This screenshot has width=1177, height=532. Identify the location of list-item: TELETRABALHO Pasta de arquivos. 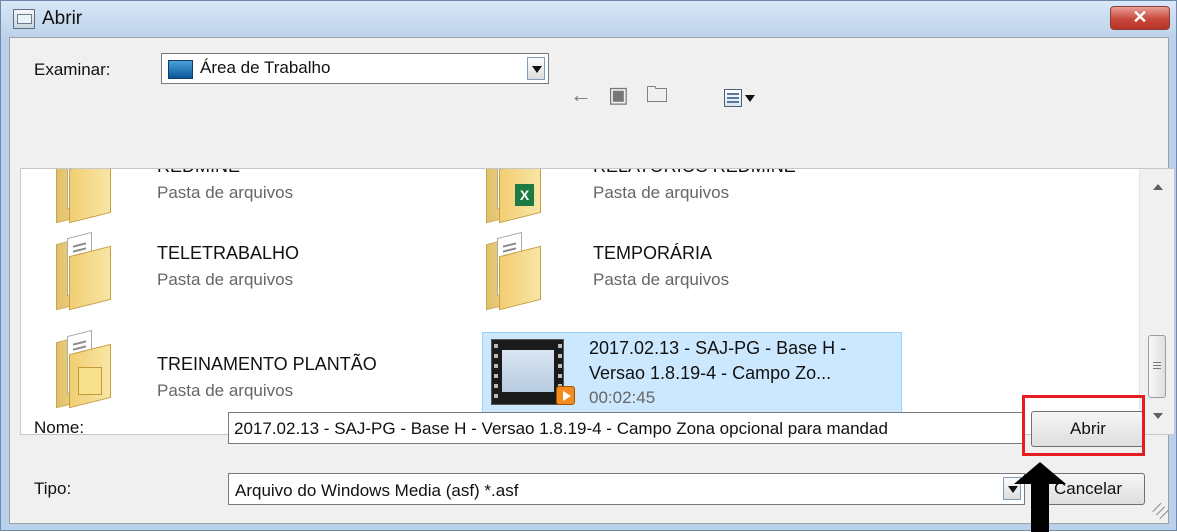
(249, 272).